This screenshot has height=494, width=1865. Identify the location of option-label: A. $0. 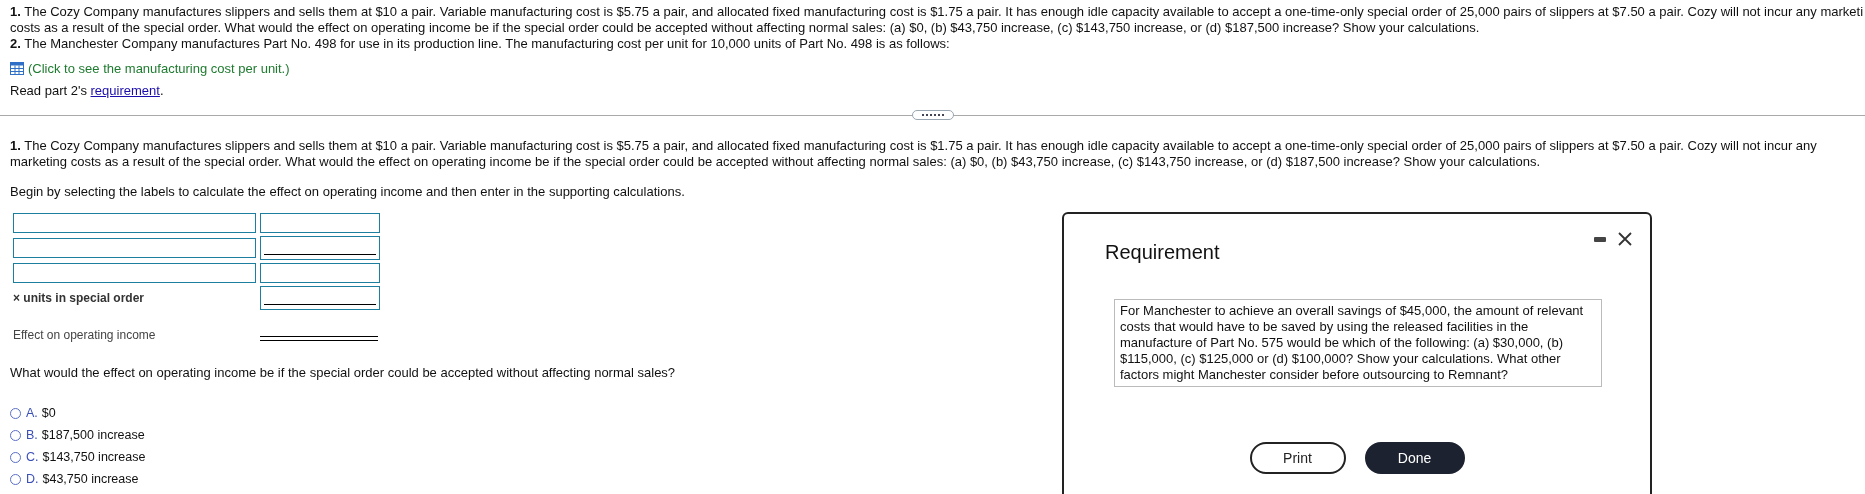
(41, 413).